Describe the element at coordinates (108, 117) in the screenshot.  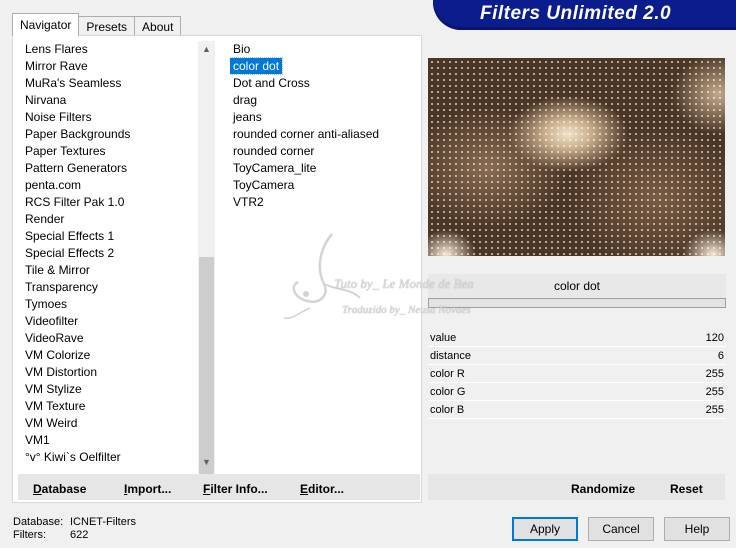
I see `category-item: Noise Filters` at that location.